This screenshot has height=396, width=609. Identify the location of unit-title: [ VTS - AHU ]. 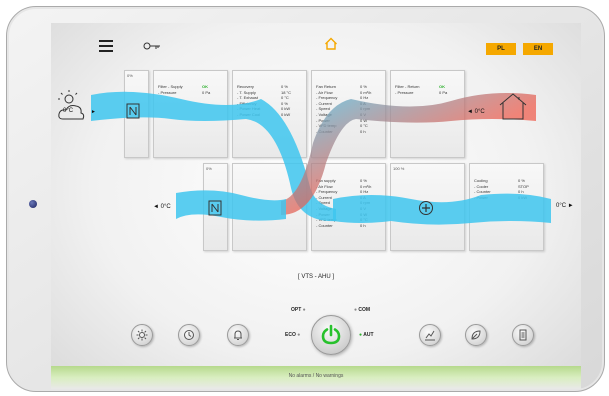
(315, 277).